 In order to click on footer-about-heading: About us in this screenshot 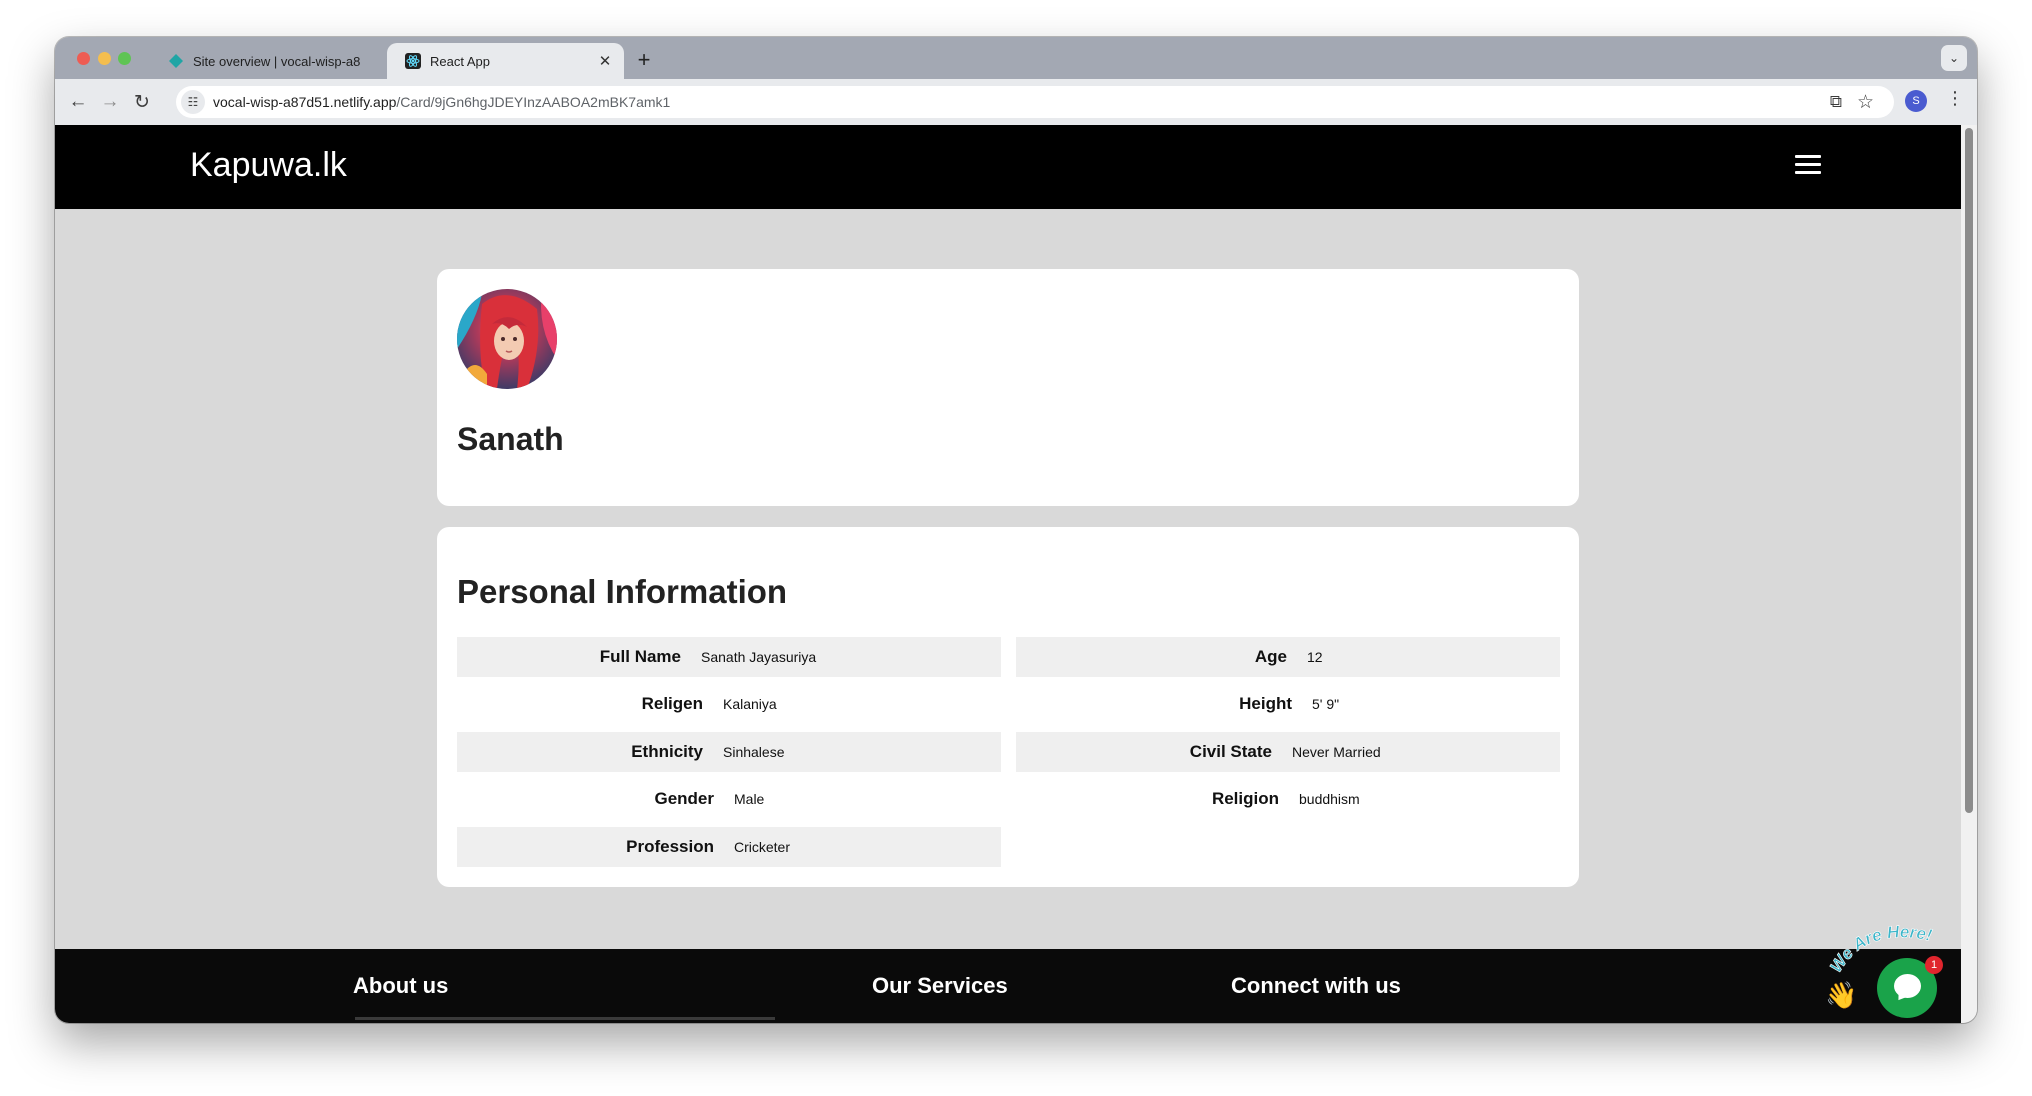, I will do `click(401, 985)`.